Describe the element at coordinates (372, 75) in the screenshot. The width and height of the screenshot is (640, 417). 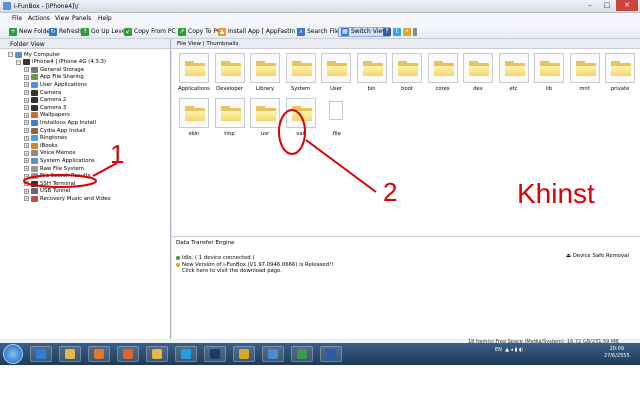
I see `folder-item: bin` at that location.